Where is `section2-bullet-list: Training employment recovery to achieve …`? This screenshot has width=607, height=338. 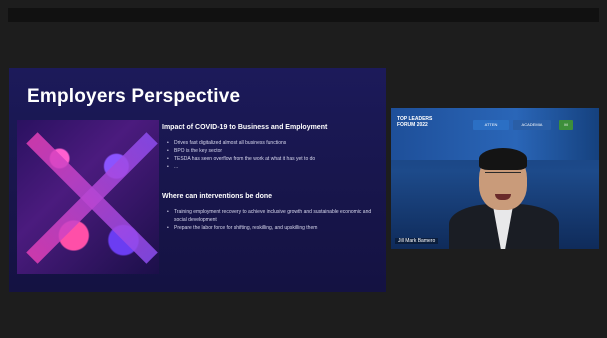
section2-bullet-list: Training employment recovery to achieve … is located at coordinates (269, 220).